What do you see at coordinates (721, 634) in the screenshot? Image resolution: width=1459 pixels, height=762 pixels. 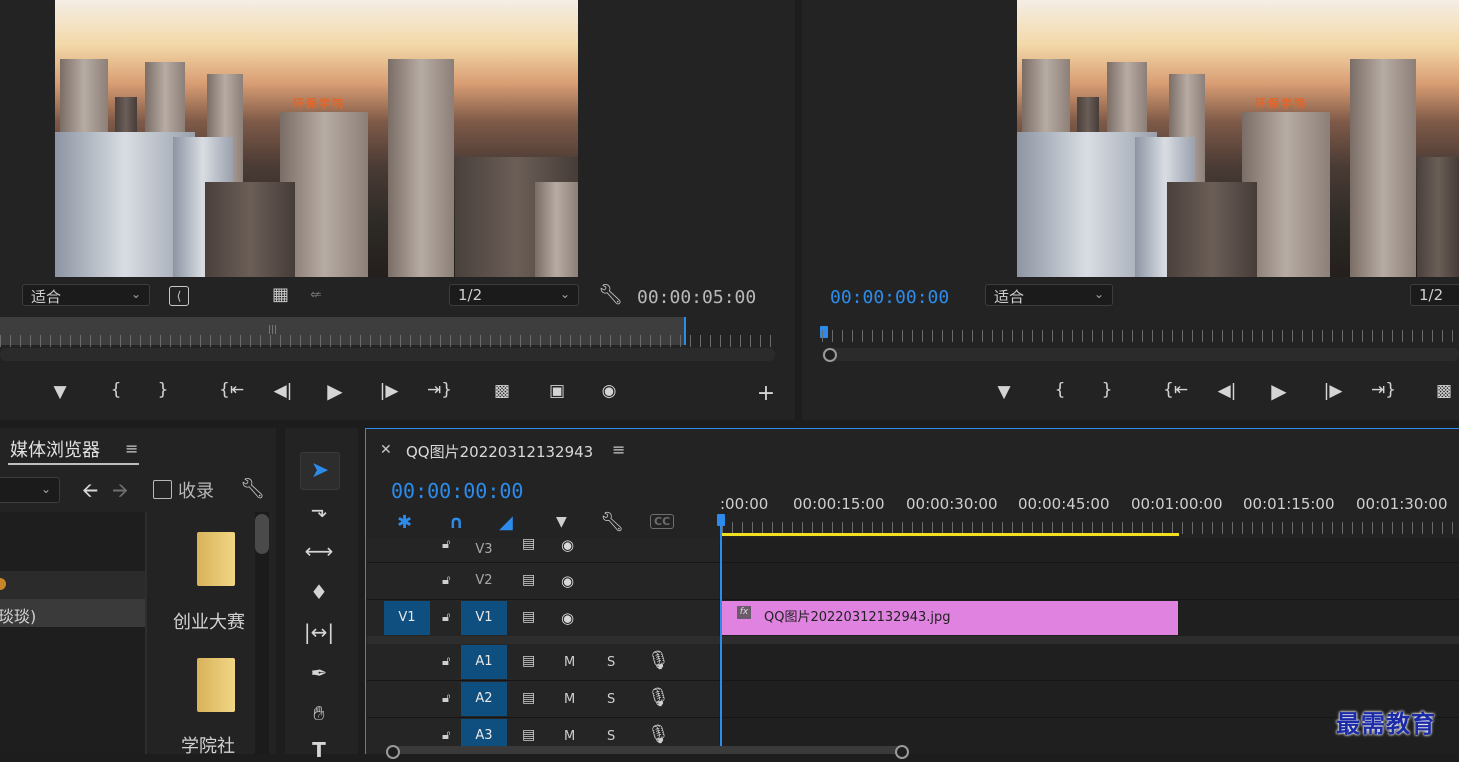 I see `timeline-playhead` at bounding box center [721, 634].